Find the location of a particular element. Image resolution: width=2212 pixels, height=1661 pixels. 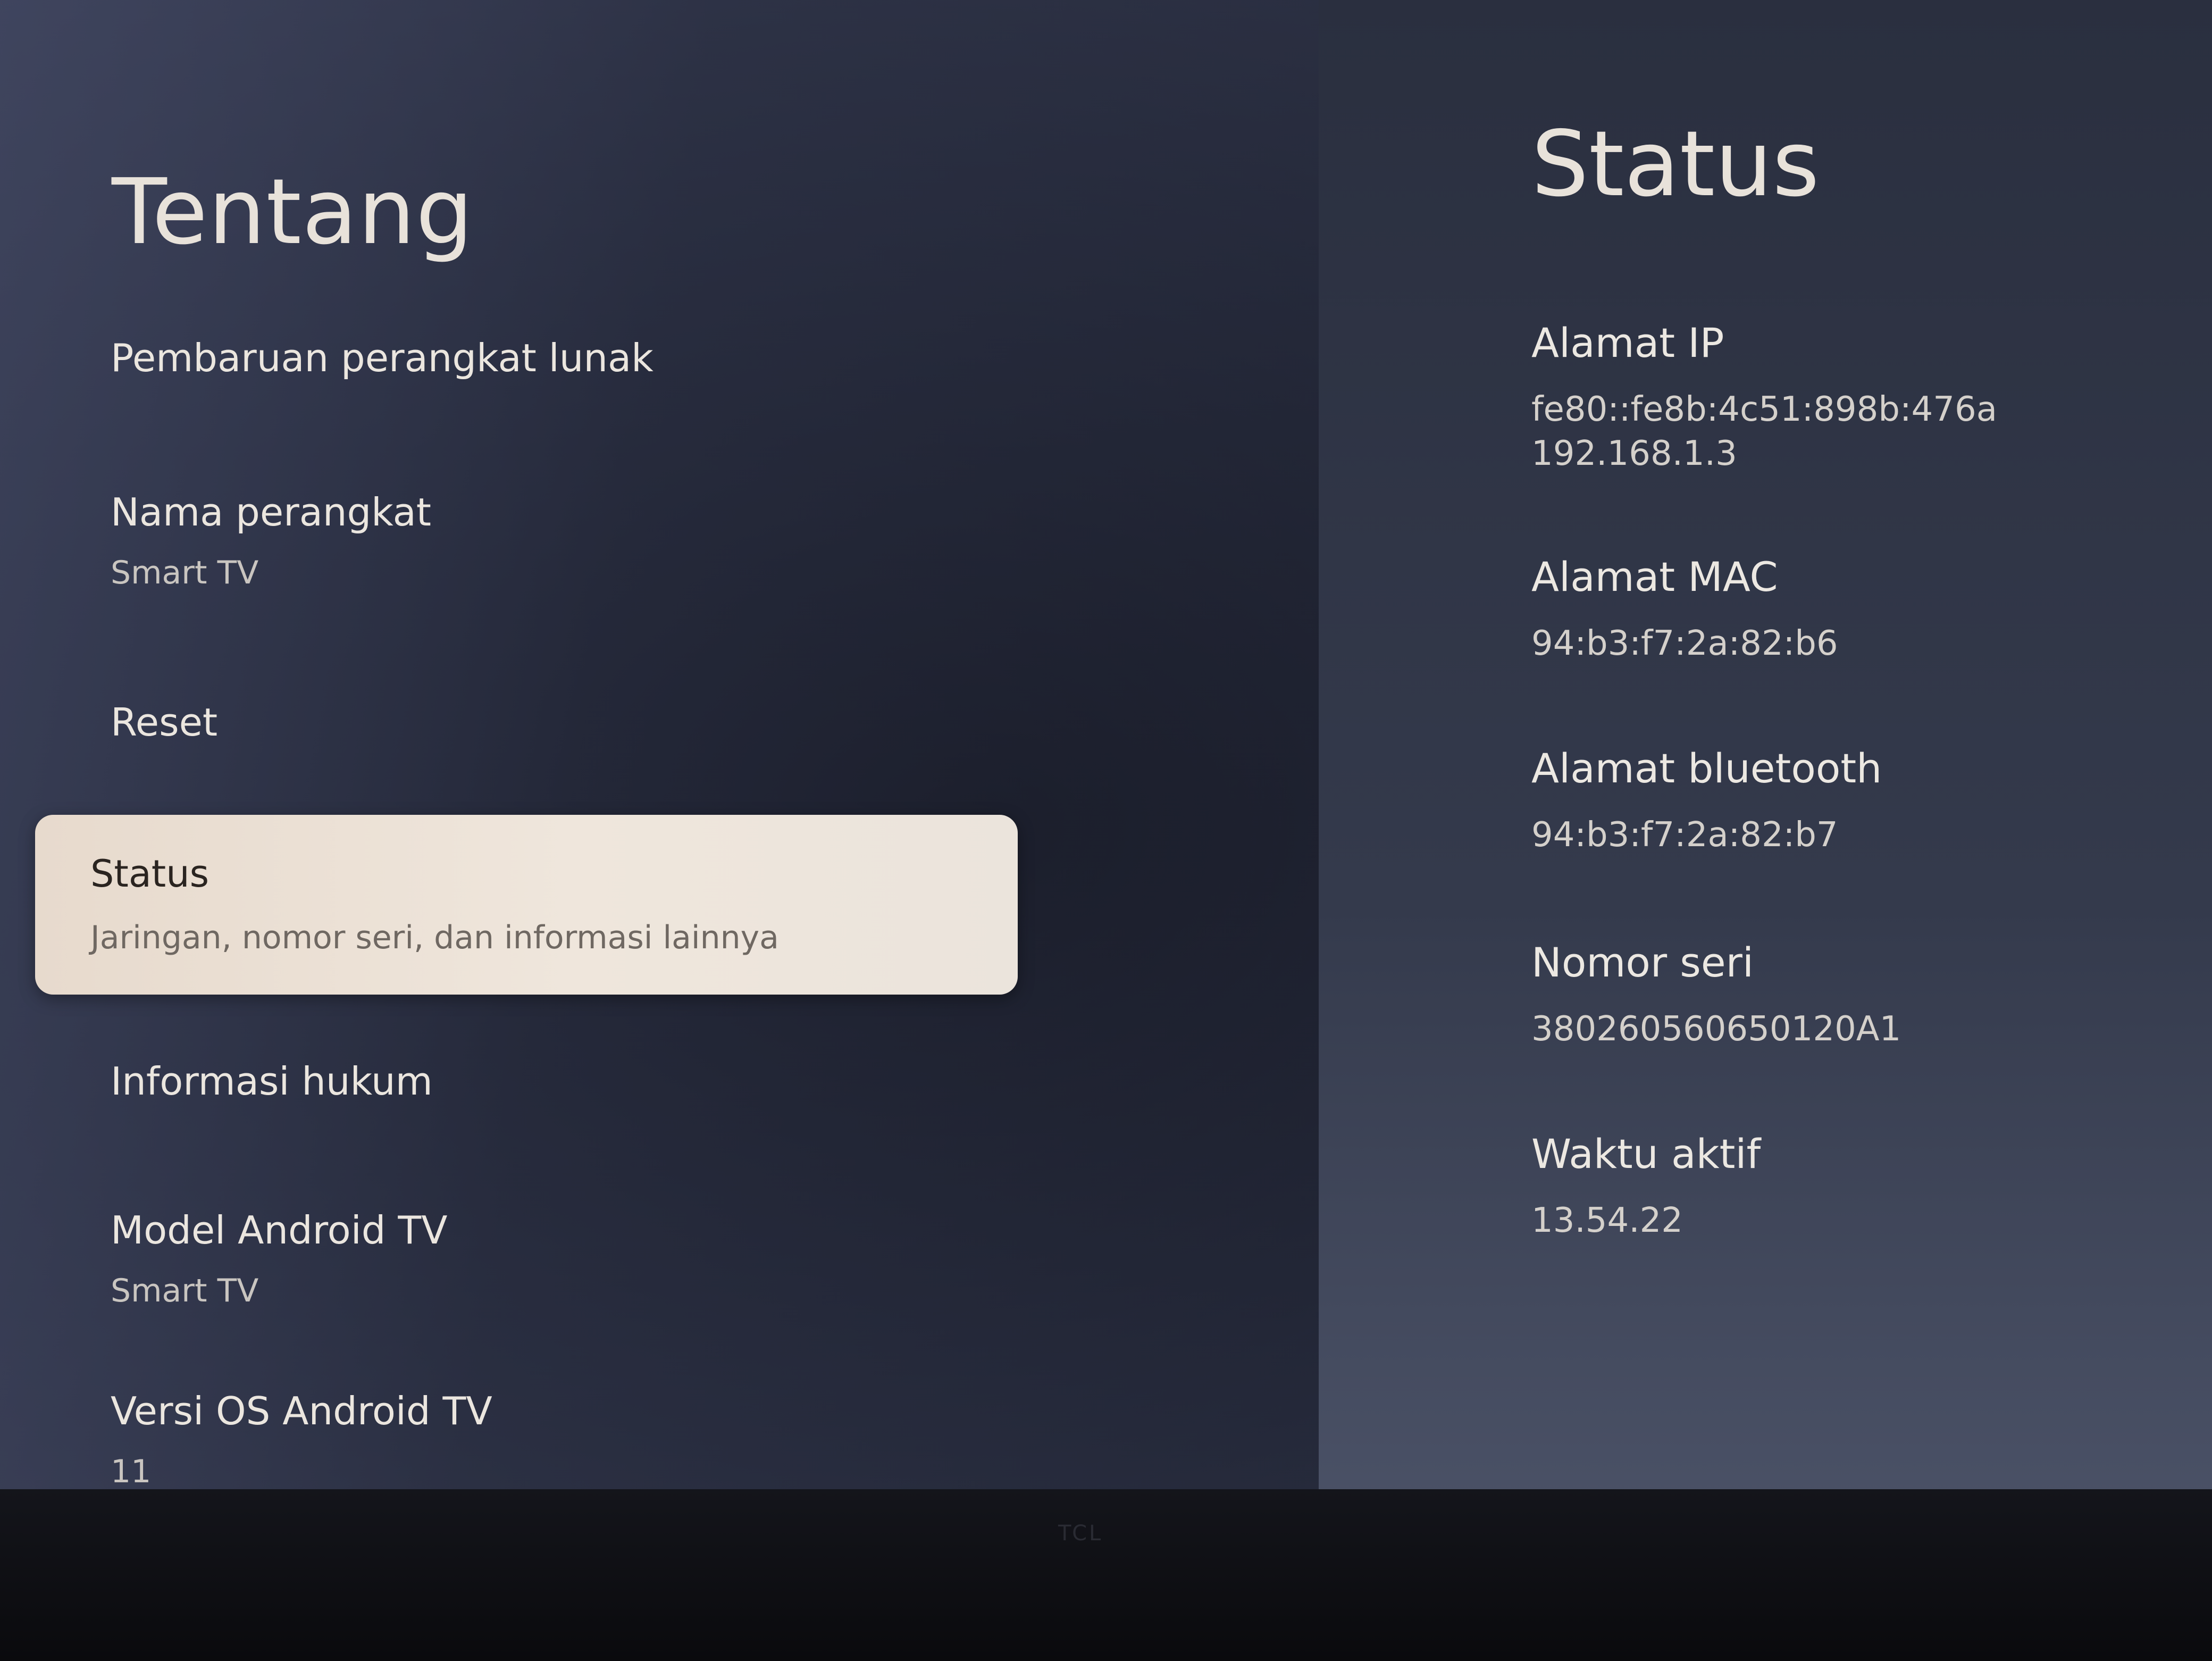

menu-item-label: Versi OS Android TV is located at coordinates (301, 1411).